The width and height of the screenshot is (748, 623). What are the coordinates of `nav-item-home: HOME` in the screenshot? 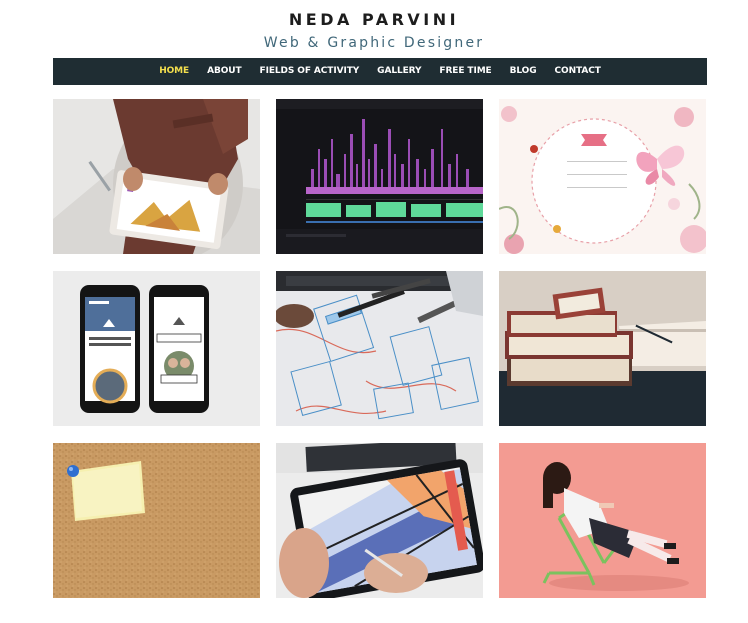 It's located at (174, 71).